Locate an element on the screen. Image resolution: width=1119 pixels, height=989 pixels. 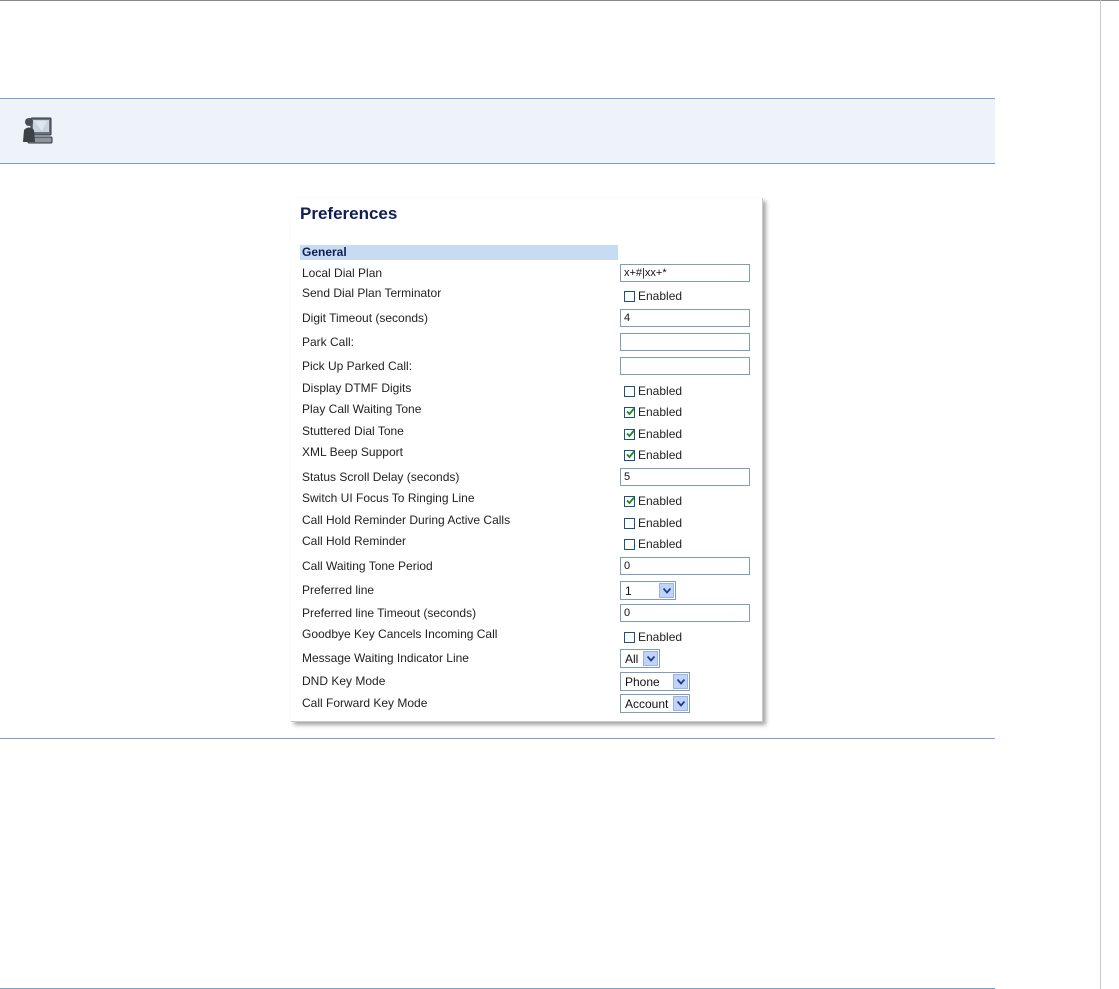
select-value: 1 is located at coordinates (628, 591).